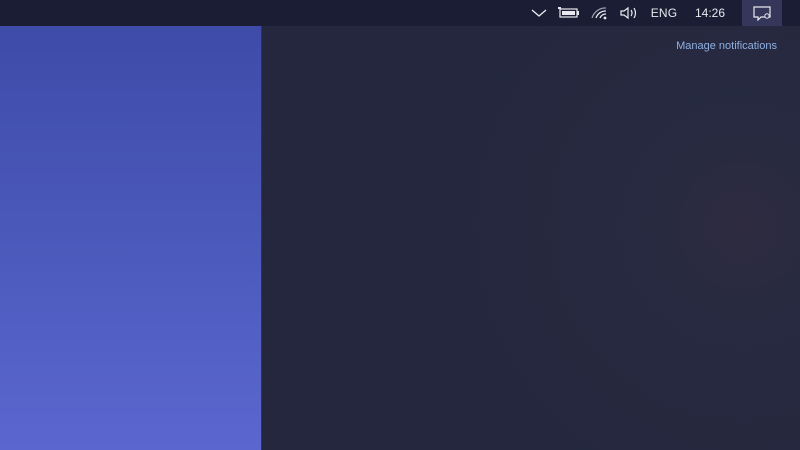 The width and height of the screenshot is (800, 450). I want to click on language-label: ENG, so click(664, 13).